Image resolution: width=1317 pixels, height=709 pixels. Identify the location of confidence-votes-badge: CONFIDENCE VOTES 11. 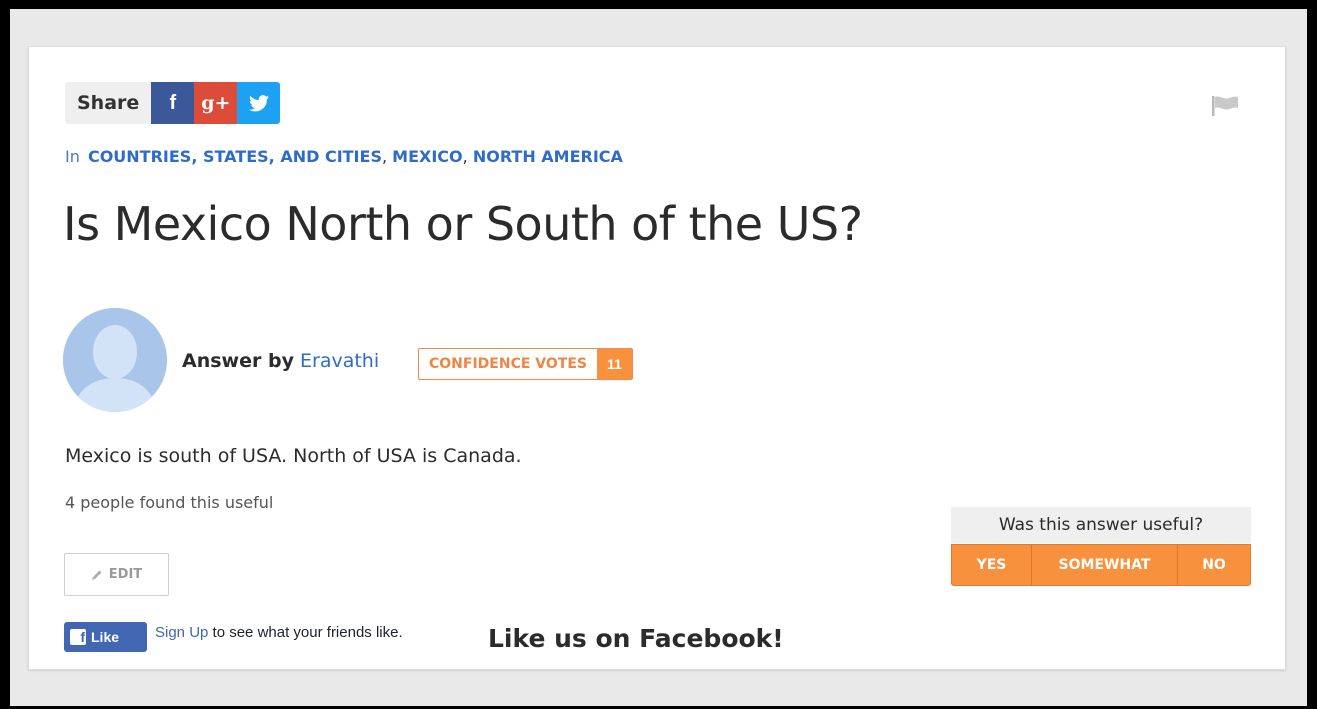
(525, 364).